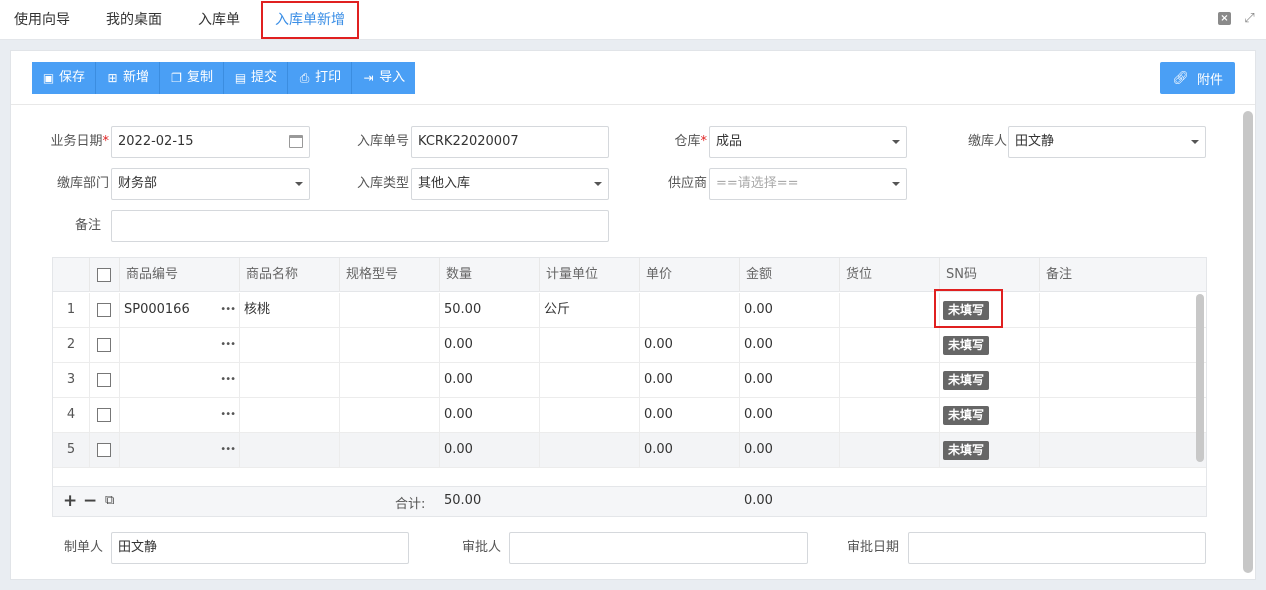  Describe the element at coordinates (290, 310) in the screenshot. I see `cell-name: 核桃` at that location.